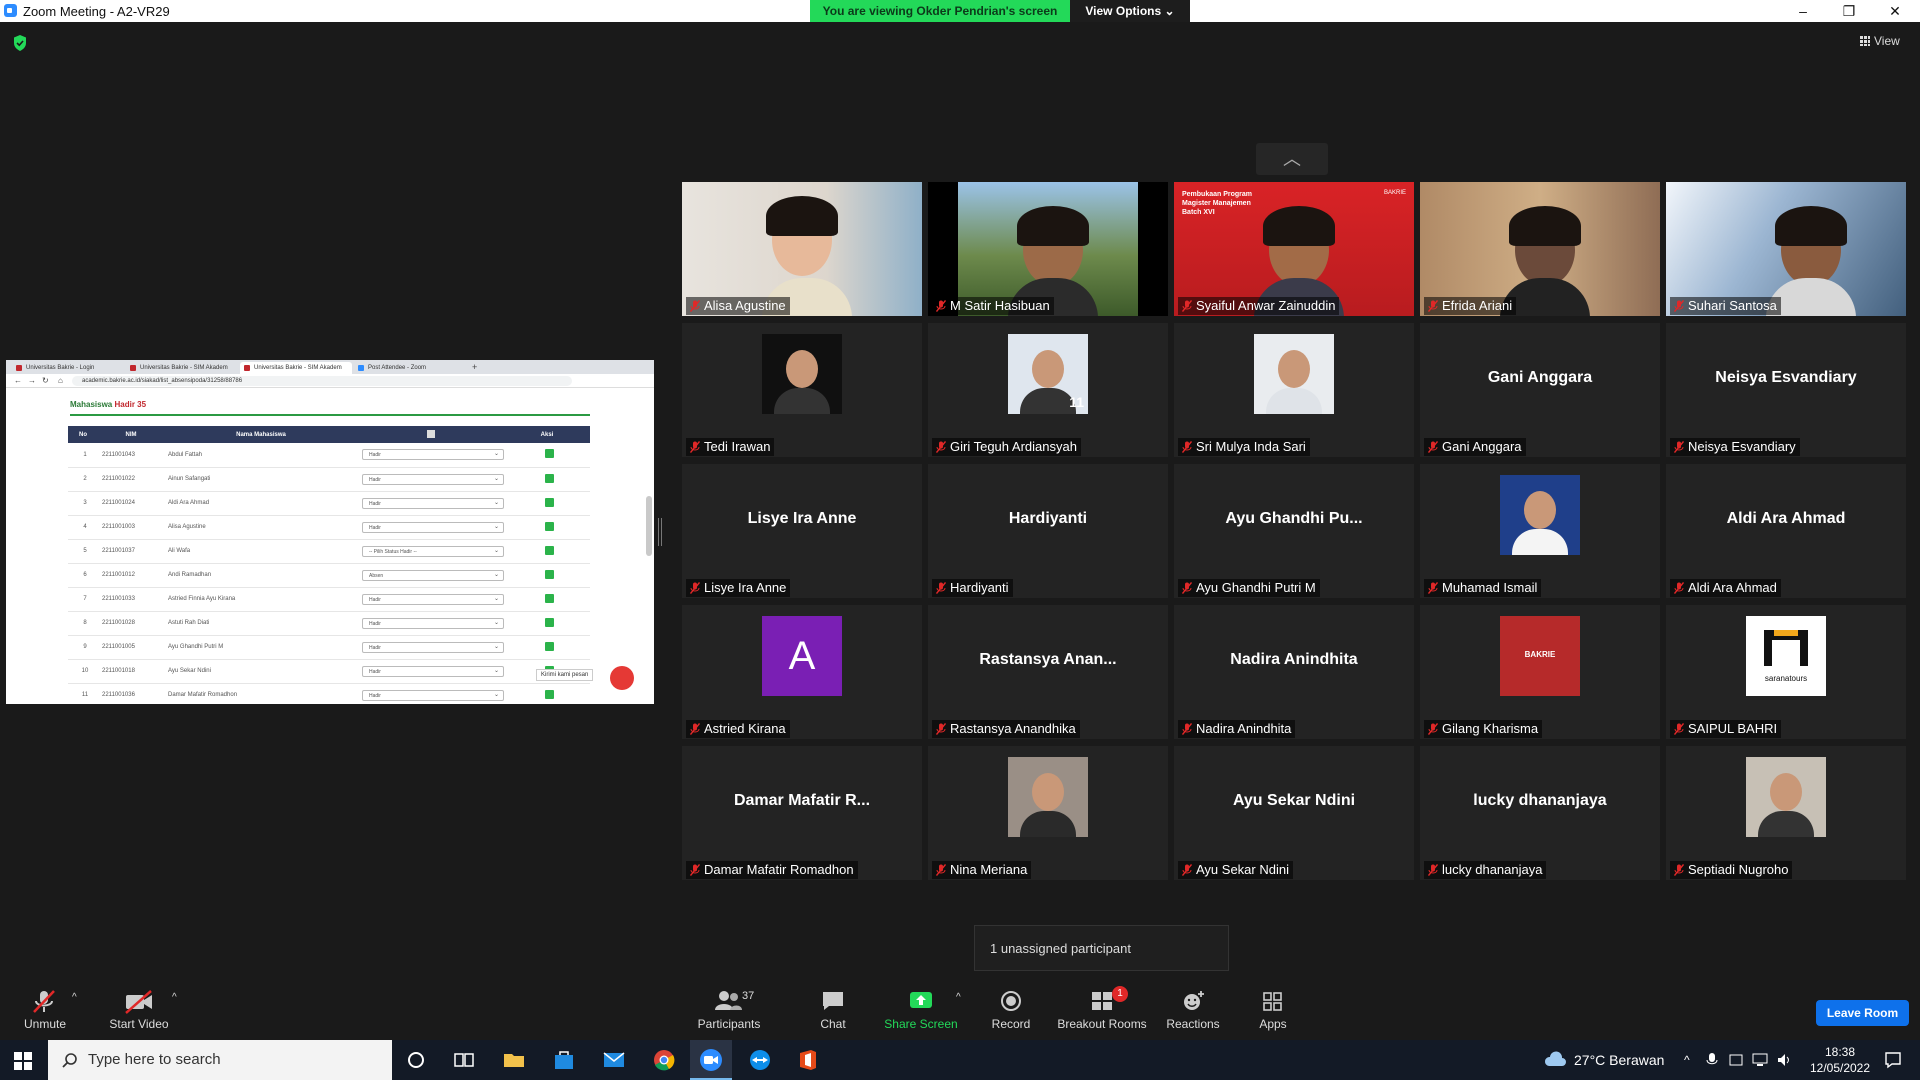 Image resolution: width=1920 pixels, height=1080 pixels. Describe the element at coordinates (1540, 390) in the screenshot. I see `participant-tile: Gani Anggara Gani Anggara` at that location.